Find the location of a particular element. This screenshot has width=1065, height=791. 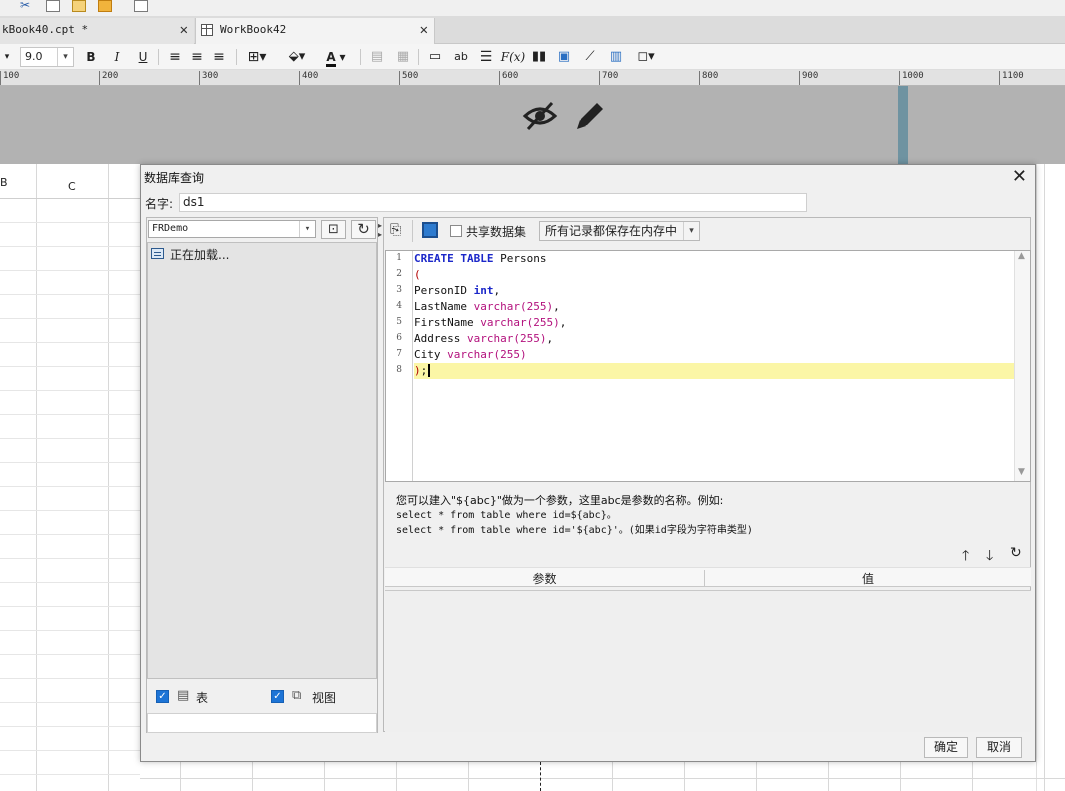

ruler-tick: 200 is located at coordinates (108, 78).